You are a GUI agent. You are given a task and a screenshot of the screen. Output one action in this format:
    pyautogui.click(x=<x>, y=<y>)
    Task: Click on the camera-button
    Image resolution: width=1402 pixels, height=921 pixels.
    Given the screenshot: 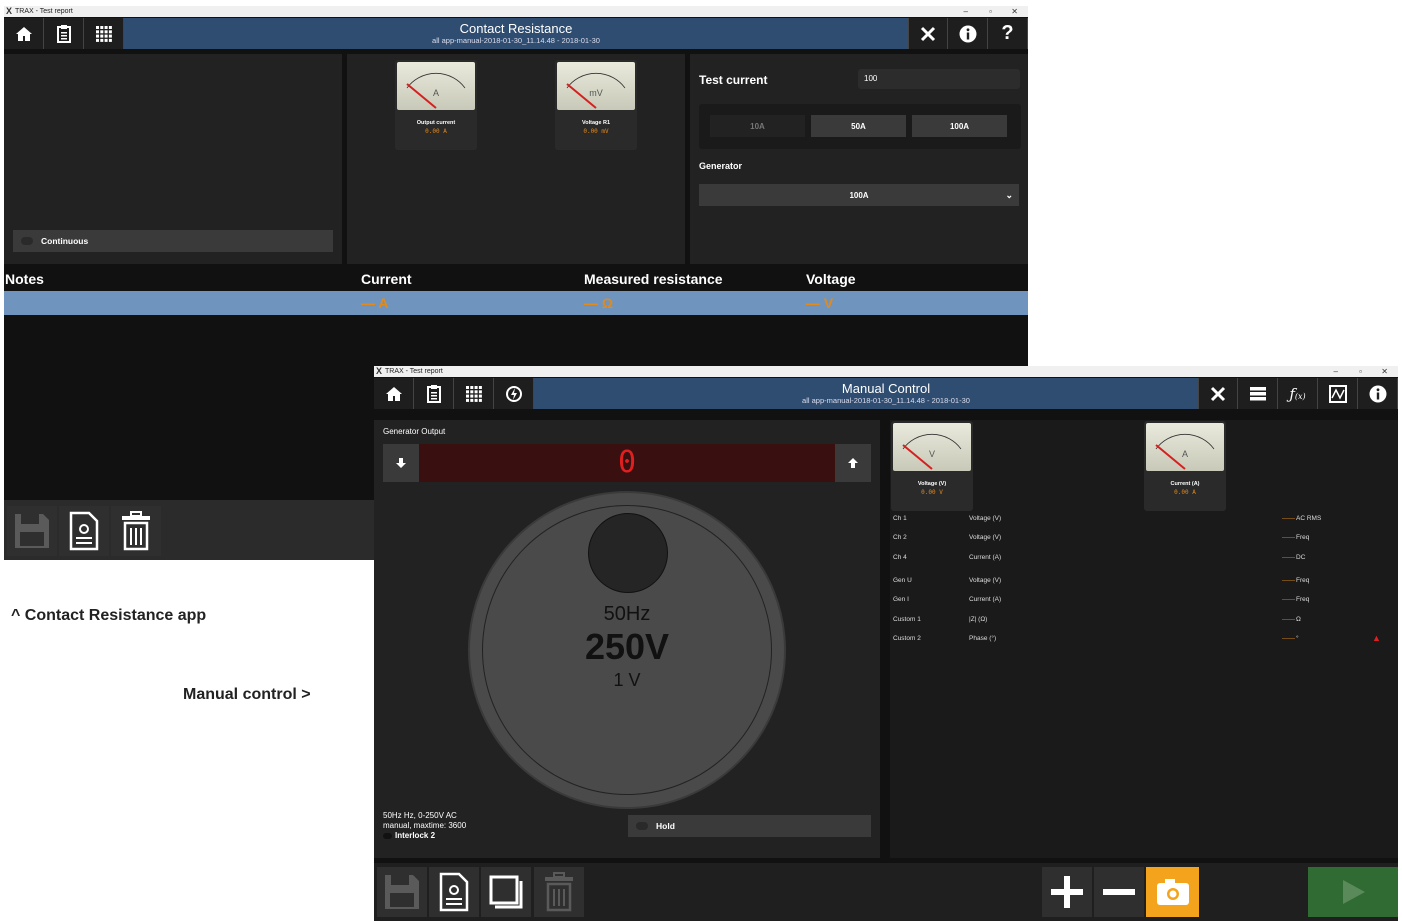 What is the action you would take?
    pyautogui.click(x=1172, y=892)
    